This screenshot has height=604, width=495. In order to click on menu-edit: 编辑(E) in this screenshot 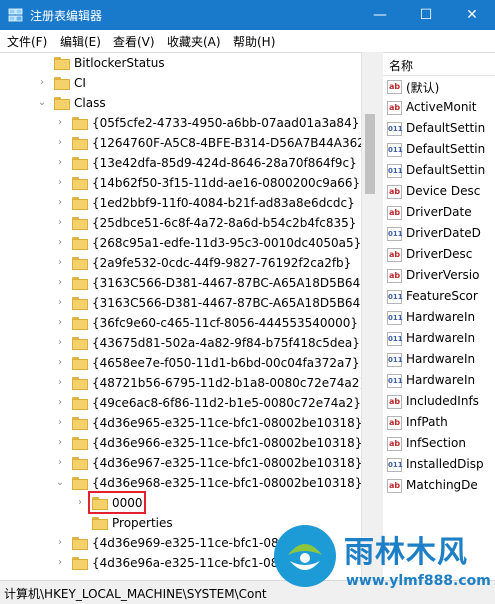, I will do `click(80, 41)`.